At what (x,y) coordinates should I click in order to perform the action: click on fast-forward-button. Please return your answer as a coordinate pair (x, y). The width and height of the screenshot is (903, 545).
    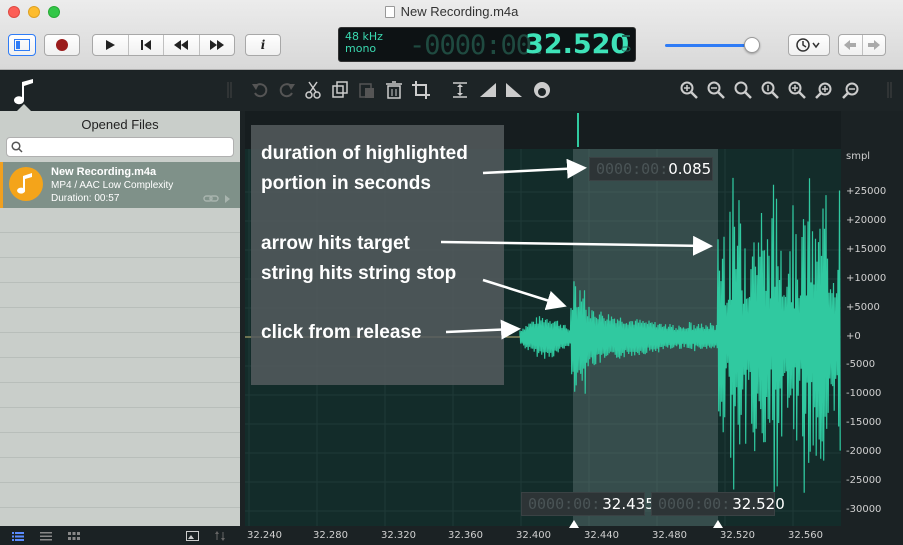
    Looking at the image, I should click on (217, 45).